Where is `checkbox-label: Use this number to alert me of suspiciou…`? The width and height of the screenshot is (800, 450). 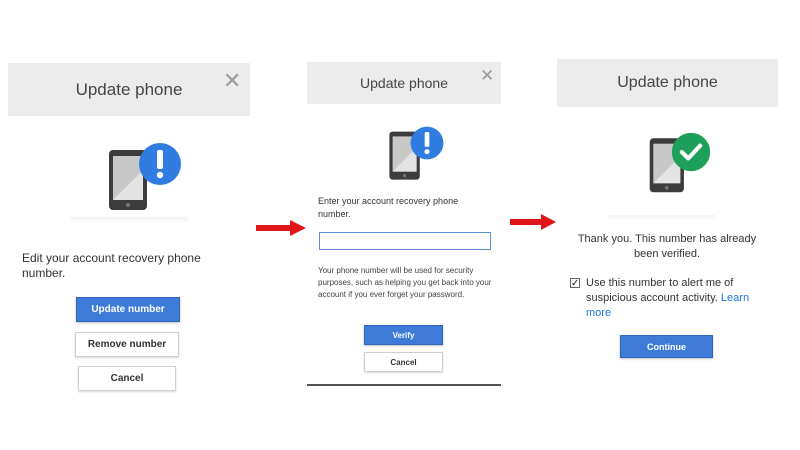
checkbox-label: Use this number to alert me of suspiciou… is located at coordinates (671, 298).